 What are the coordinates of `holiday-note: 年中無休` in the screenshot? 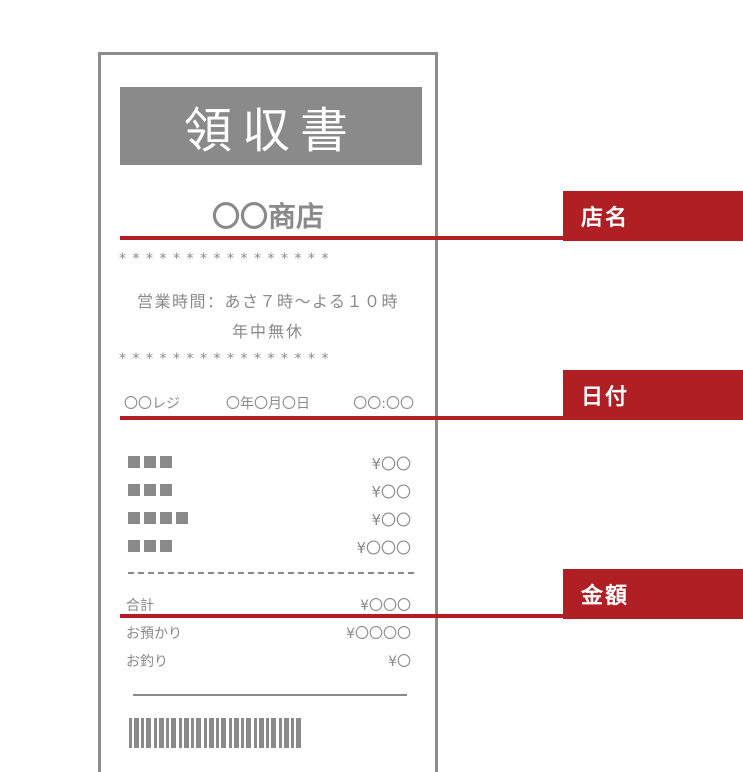 It's located at (267, 331).